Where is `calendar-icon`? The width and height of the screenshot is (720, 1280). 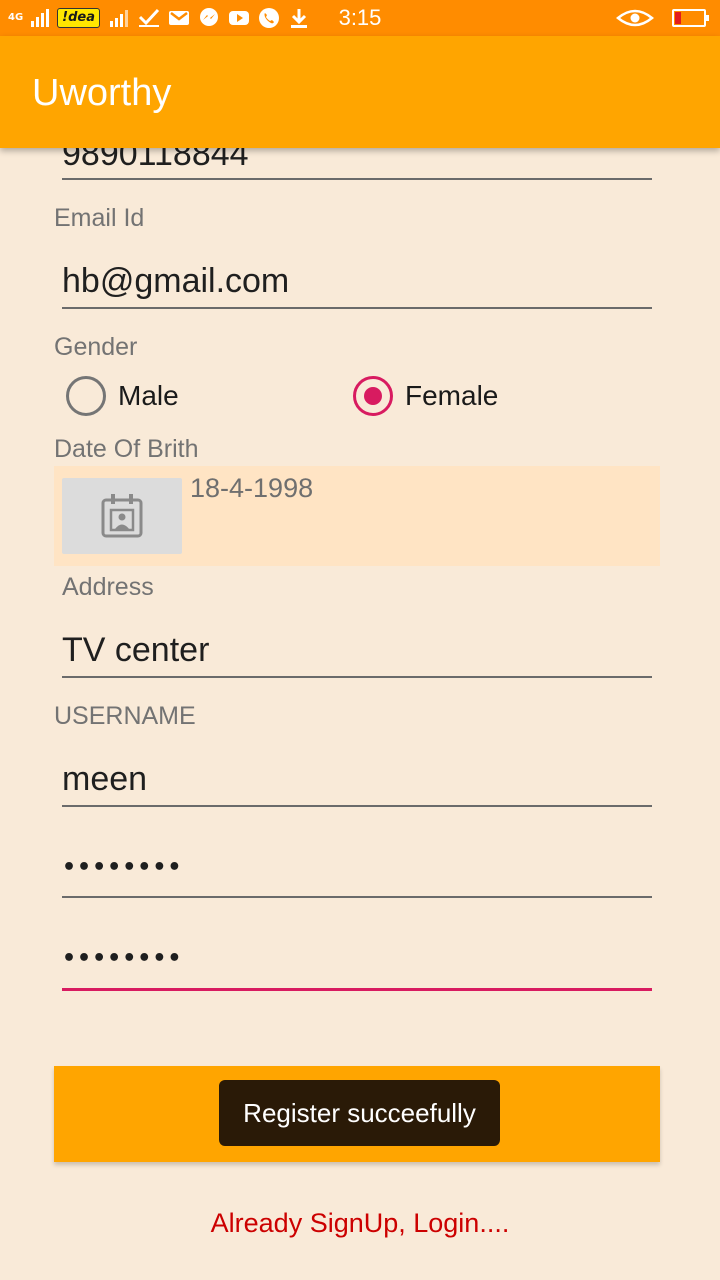 calendar-icon is located at coordinates (122, 516).